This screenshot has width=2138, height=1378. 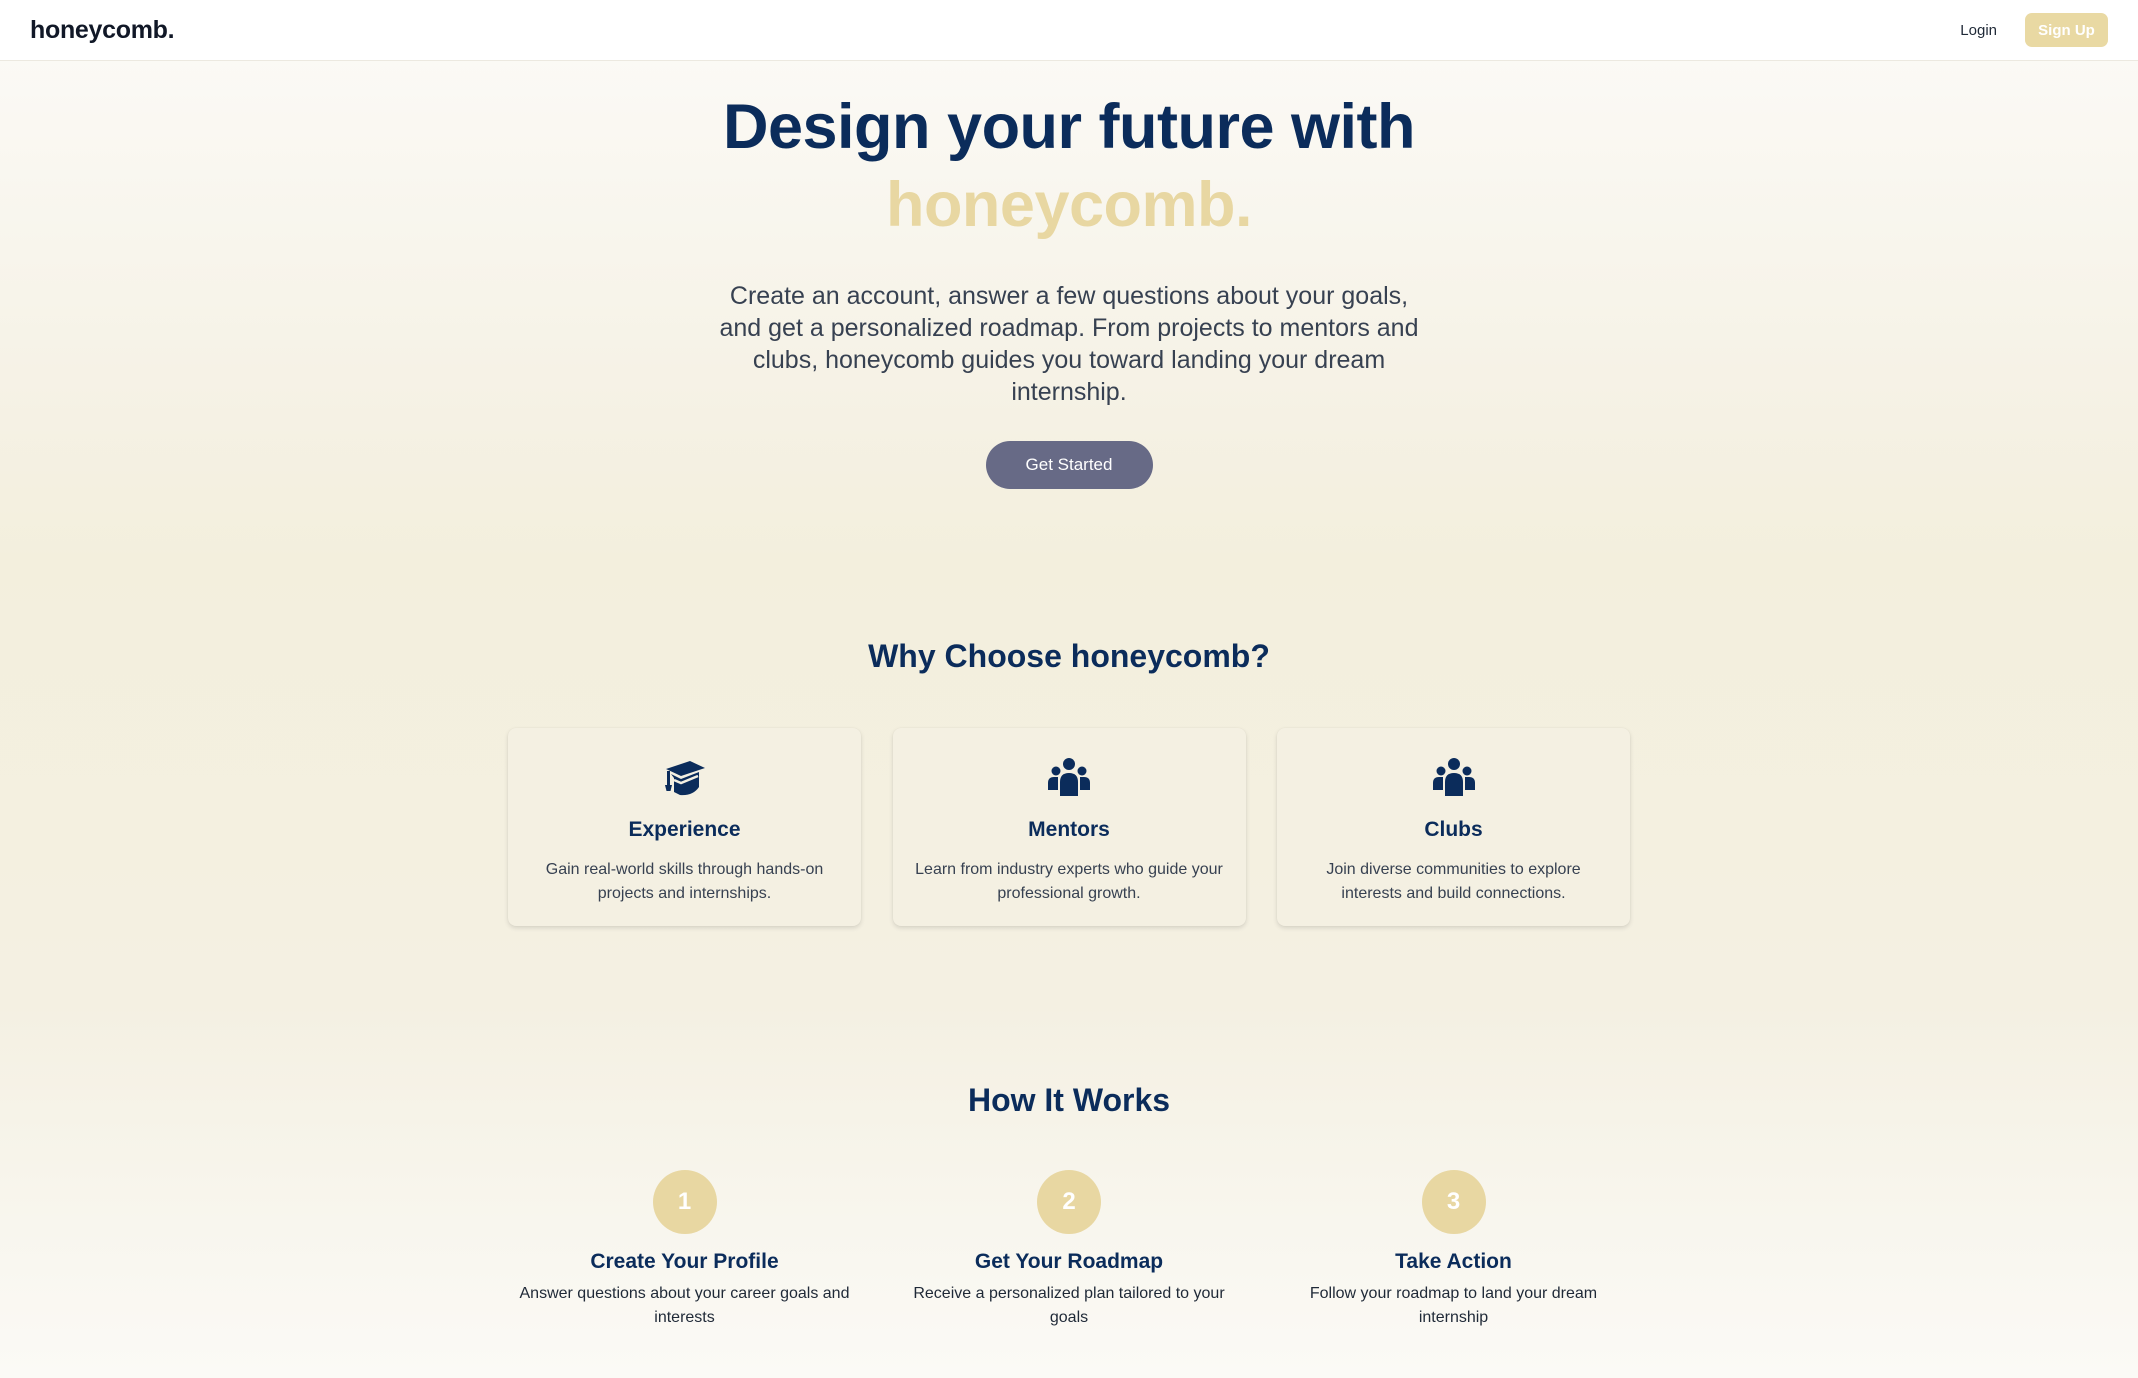 I want to click on signup-button: Sign Up, so click(x=2066, y=30).